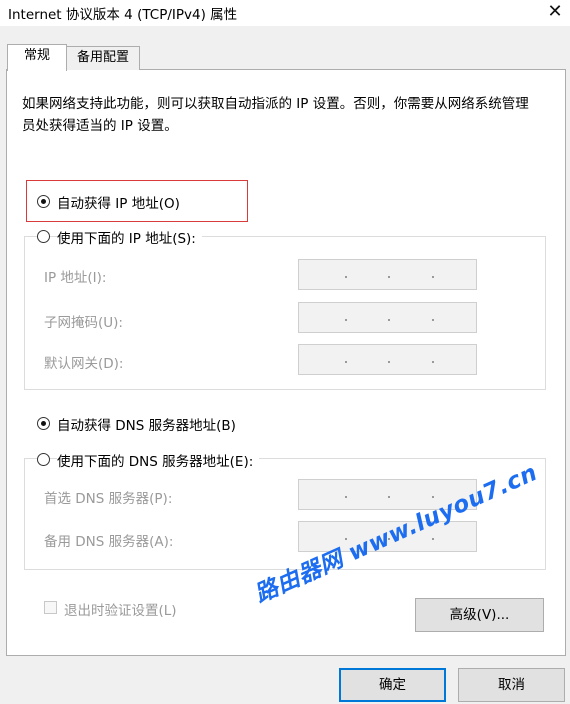  I want to click on close-icon: ✕, so click(555, 11).